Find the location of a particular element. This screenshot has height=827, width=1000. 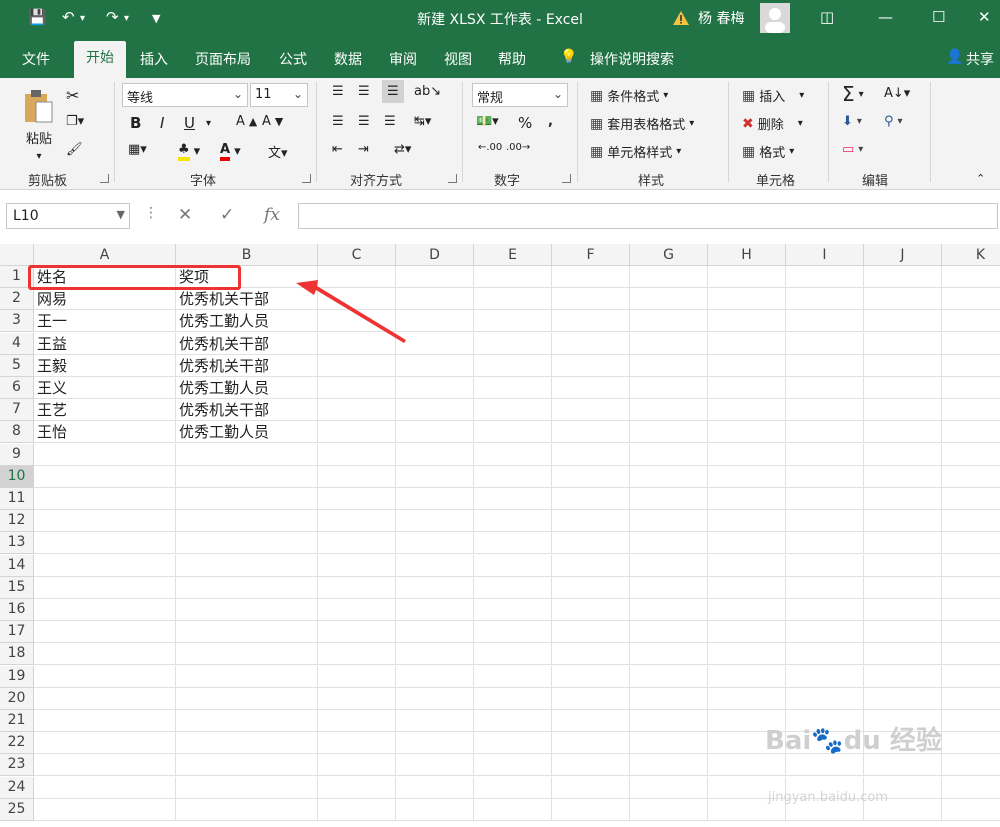

cell-d24 is located at coordinates (435, 787).